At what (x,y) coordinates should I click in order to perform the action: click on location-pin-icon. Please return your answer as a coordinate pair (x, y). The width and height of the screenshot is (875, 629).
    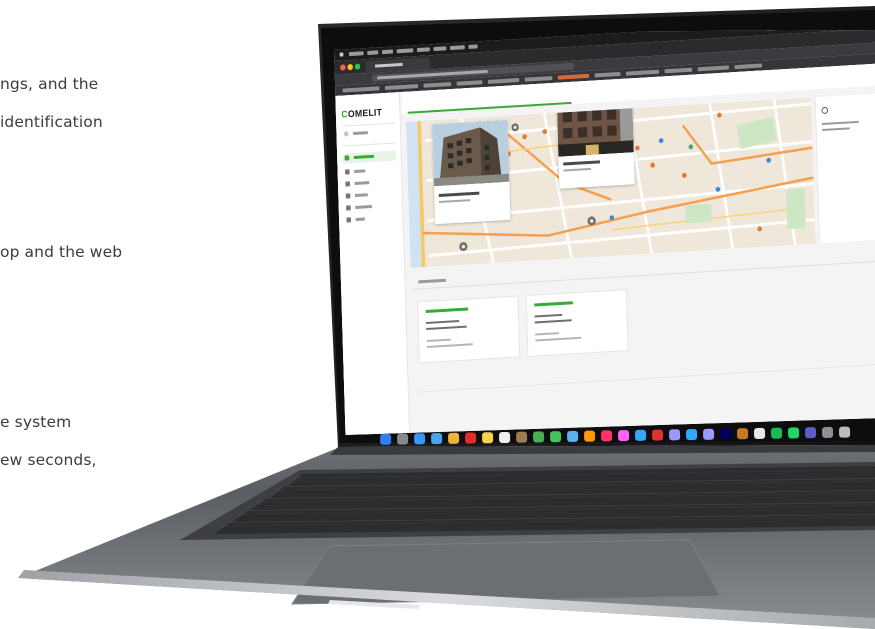
    Looking at the image, I should click on (825, 110).